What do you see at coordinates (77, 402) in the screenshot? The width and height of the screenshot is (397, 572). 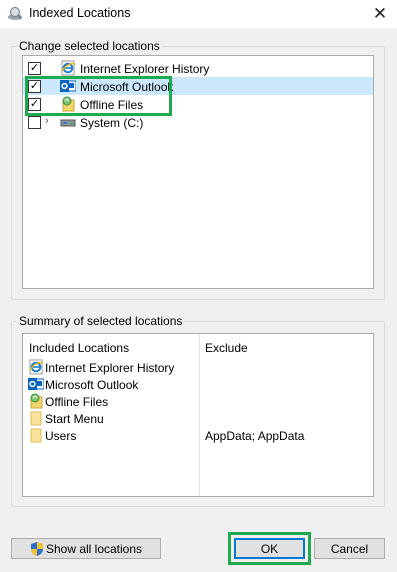 I see `summary-included: Offline Files` at bounding box center [77, 402].